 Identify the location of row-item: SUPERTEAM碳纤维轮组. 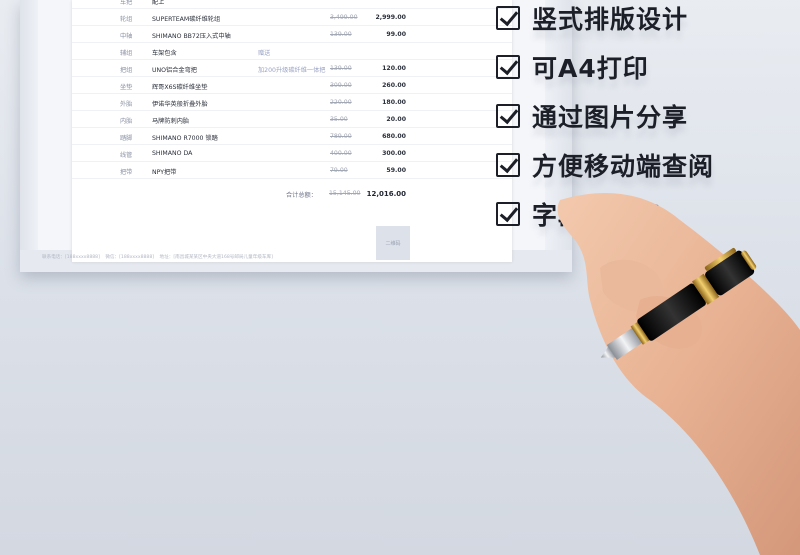
(186, 19).